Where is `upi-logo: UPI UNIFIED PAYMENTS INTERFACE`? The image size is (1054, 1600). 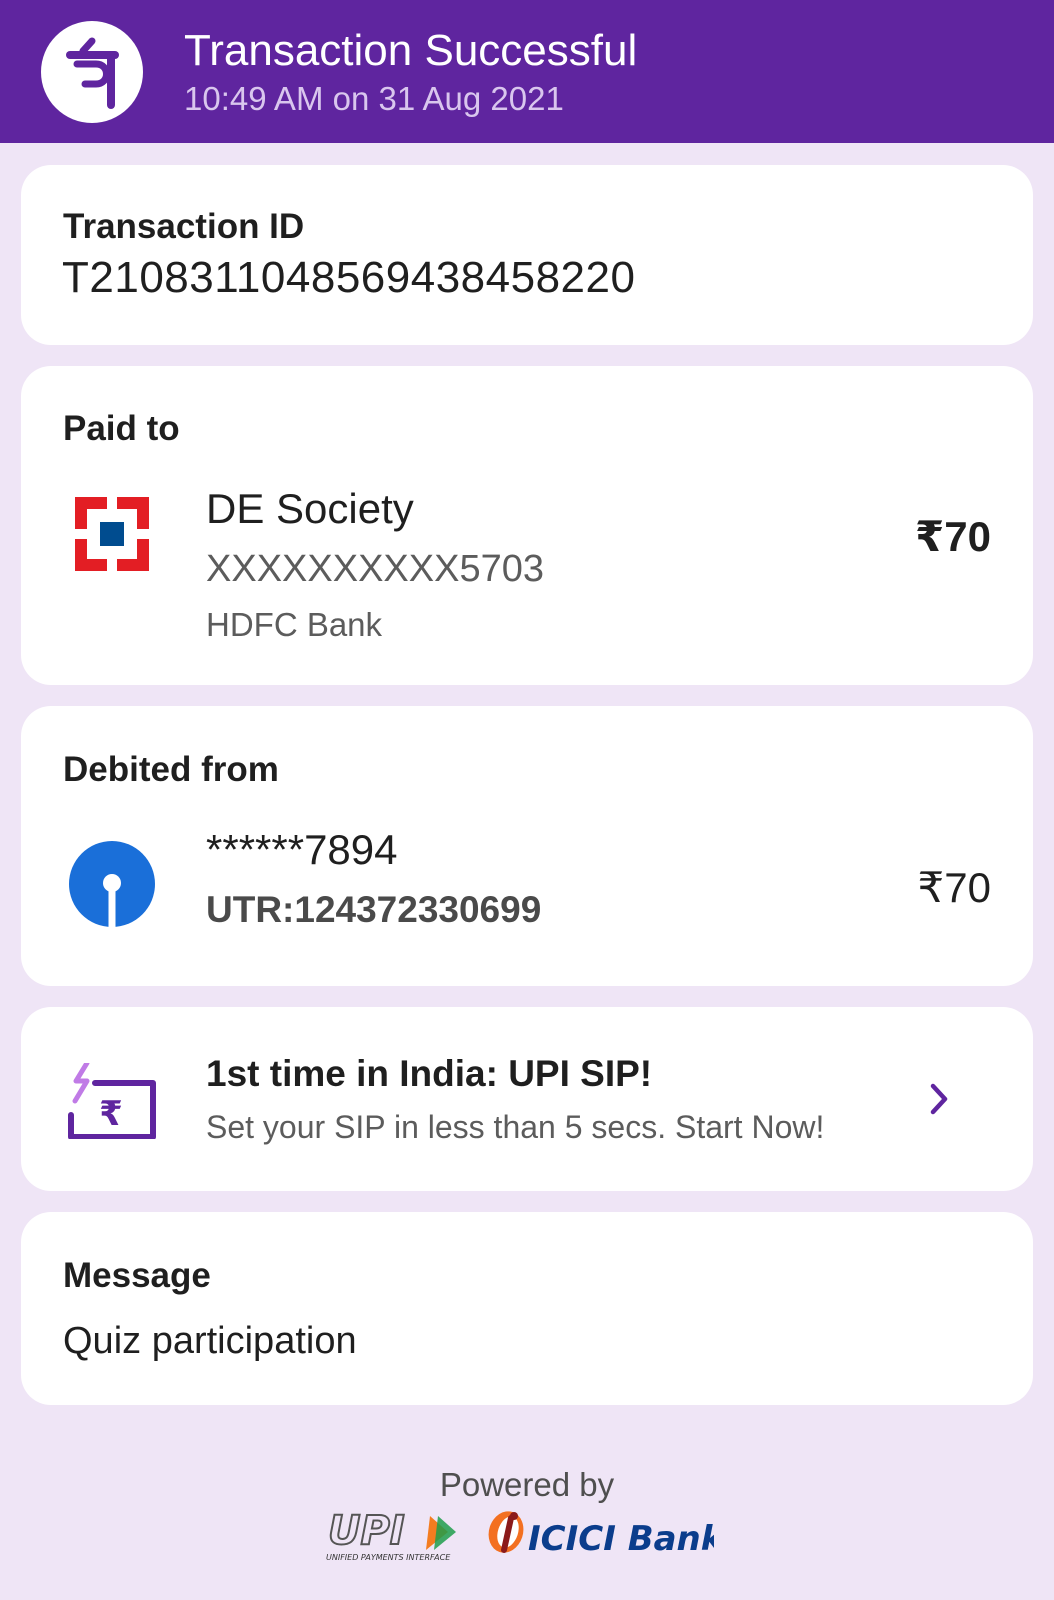
upi-logo: UPI UNIFIED PAYMENTS INTERFACE is located at coordinates (397, 1537).